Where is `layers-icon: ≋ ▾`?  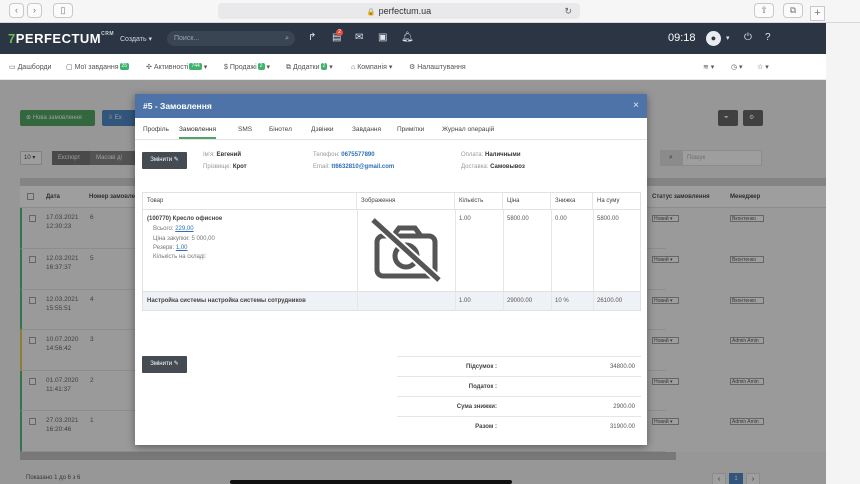
layers-icon: ≋ ▾ is located at coordinates (708, 67).